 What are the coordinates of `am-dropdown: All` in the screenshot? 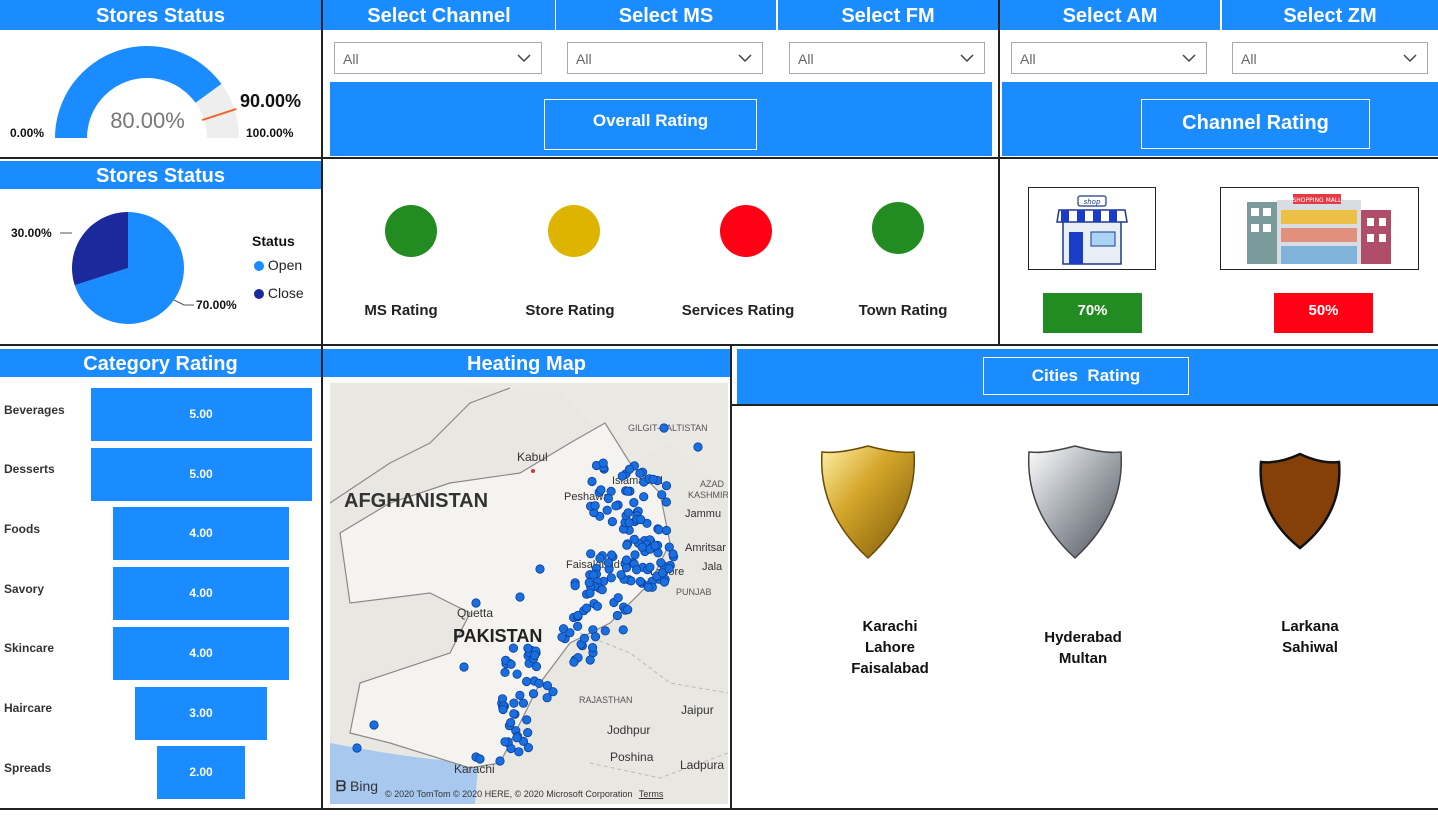 It's located at (1109, 58).